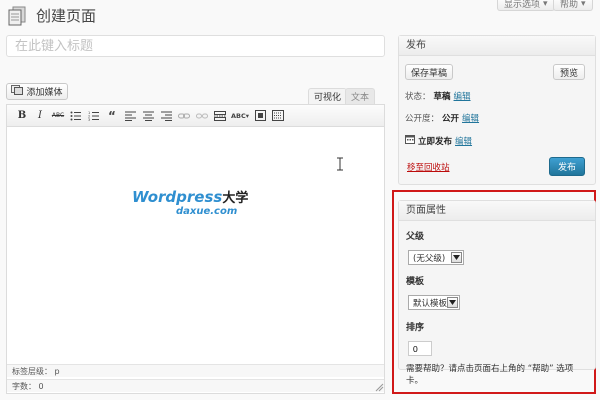 The image size is (600, 400). I want to click on bold-icon: B, so click(22, 116).